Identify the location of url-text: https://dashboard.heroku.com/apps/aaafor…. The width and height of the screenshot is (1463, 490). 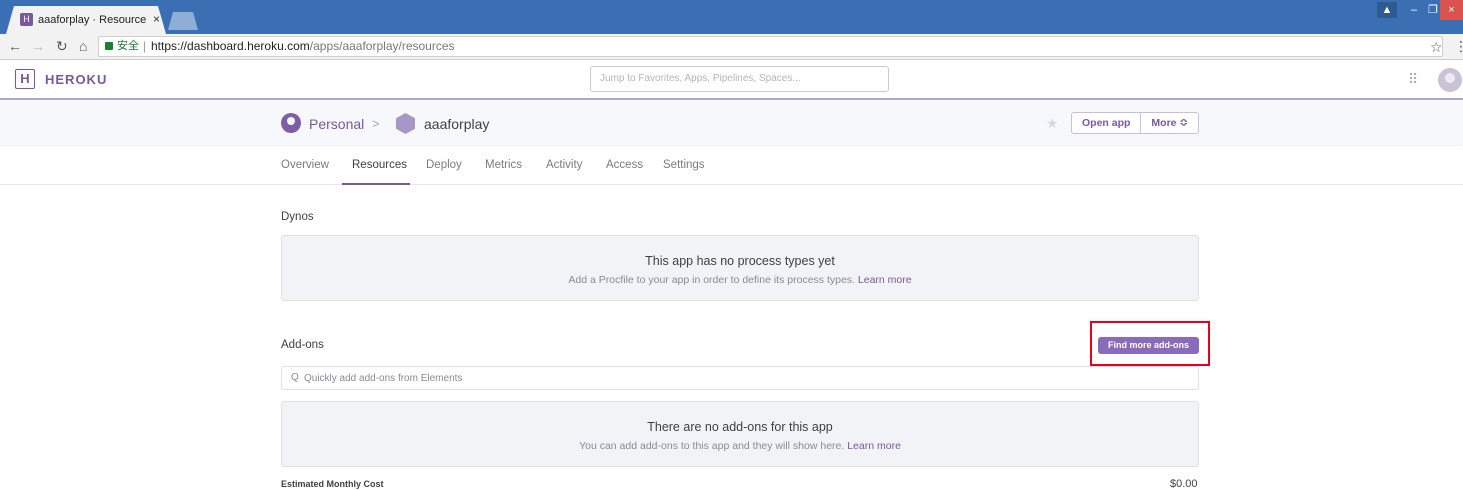
(303, 46).